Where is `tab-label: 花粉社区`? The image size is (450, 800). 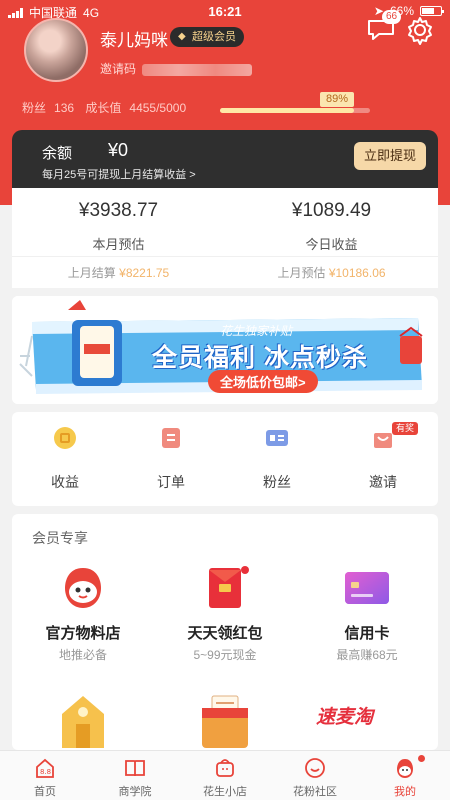 tab-label: 花粉社区 is located at coordinates (315, 792).